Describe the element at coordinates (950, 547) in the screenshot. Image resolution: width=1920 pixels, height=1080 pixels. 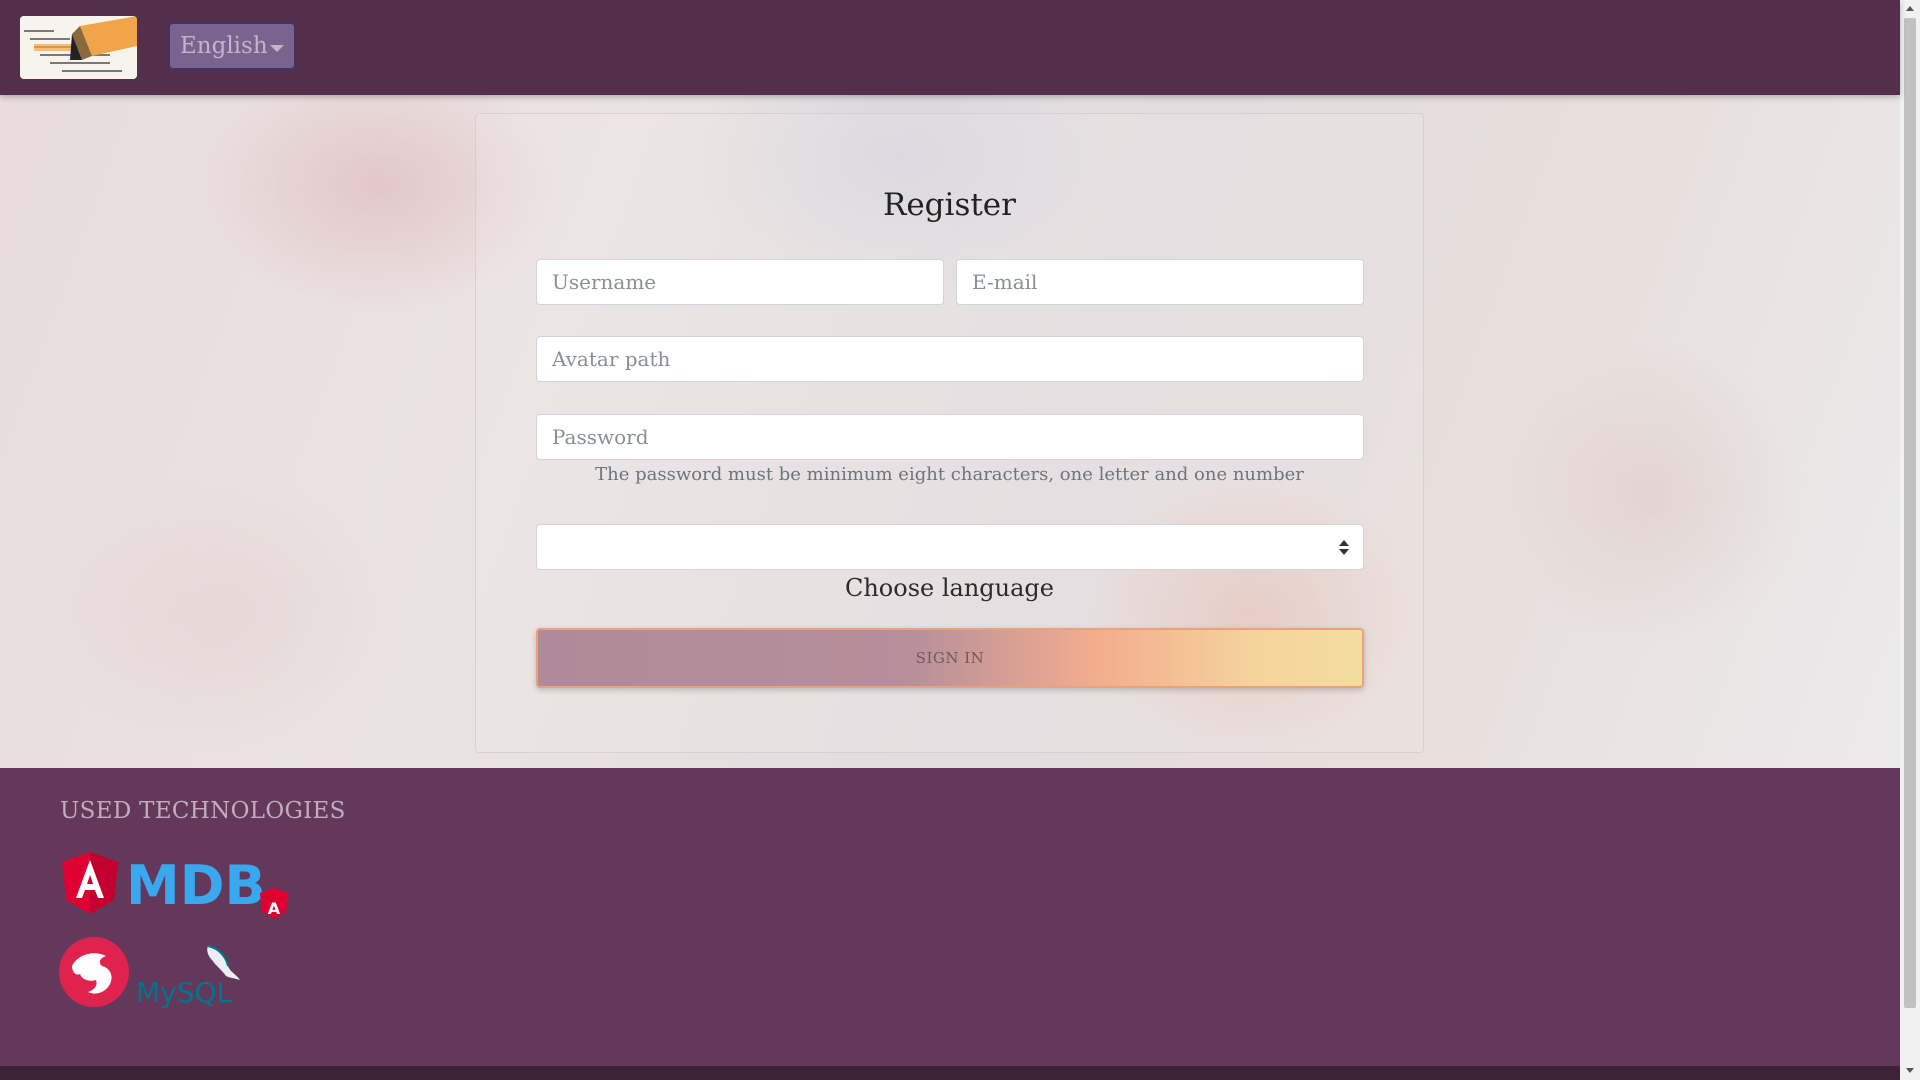
I see `language-select` at that location.